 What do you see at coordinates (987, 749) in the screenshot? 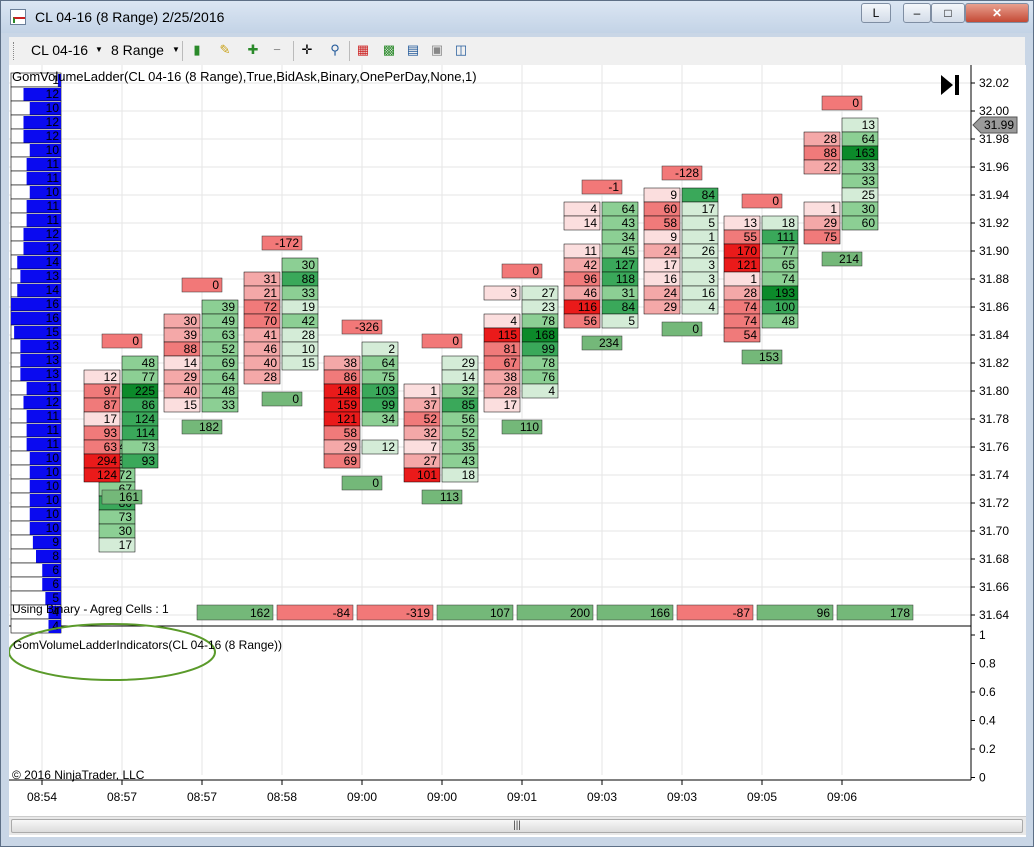
I see `indicator-label: 0.2` at bounding box center [987, 749].